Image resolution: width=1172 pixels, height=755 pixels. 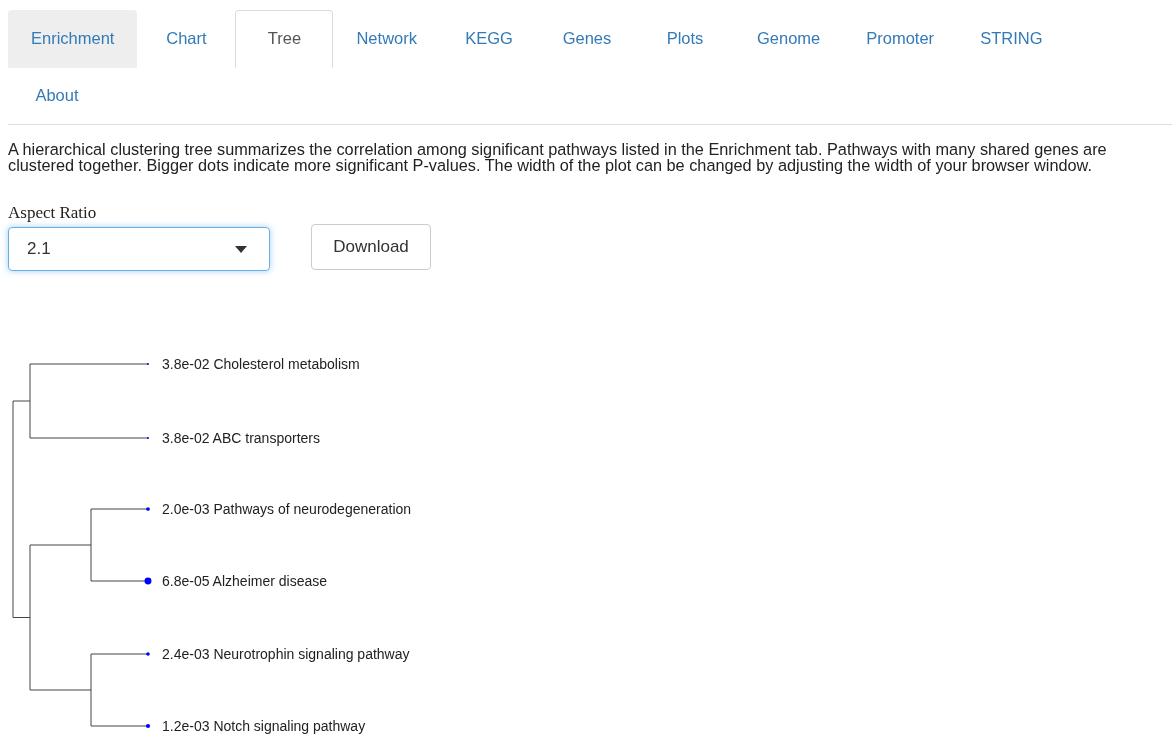 I want to click on leaf-label: 2.0e-03 Pathways of neurodegeneration, so click(x=287, y=509).